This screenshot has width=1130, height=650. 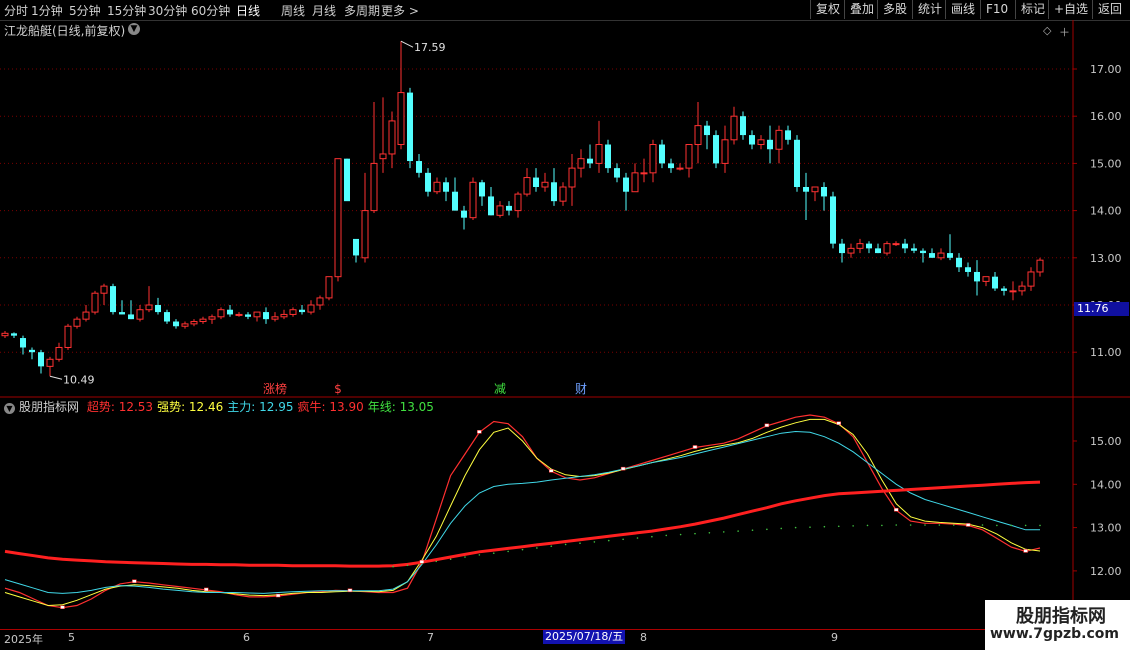 I want to click on period-tab-7: 周线, so click(x=293, y=10).